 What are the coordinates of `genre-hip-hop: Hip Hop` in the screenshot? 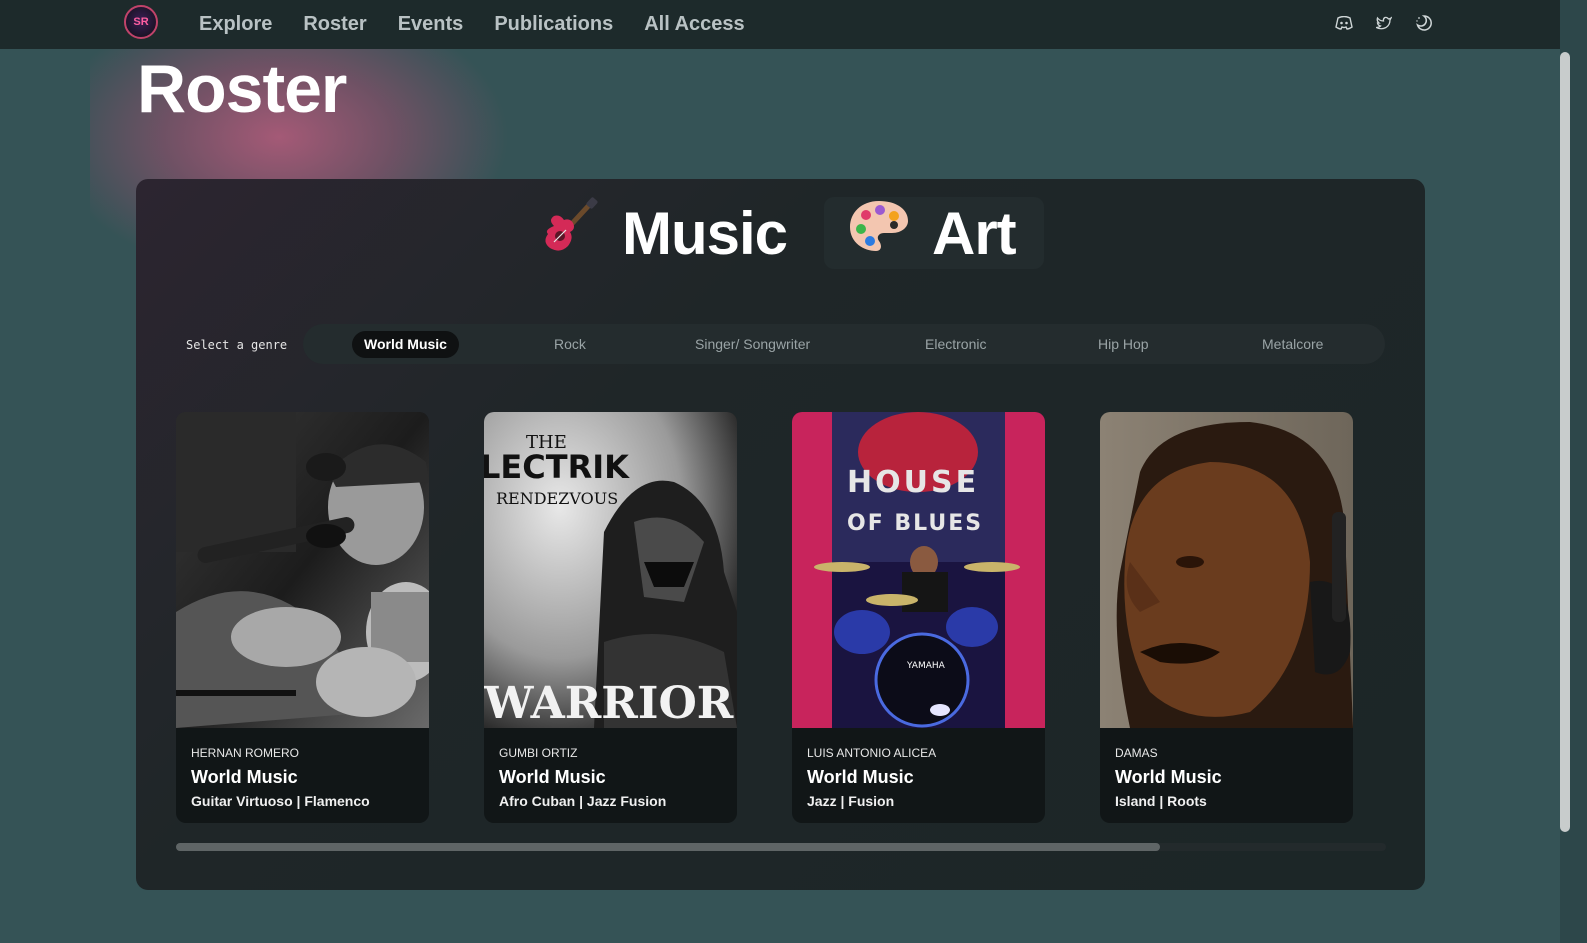 It's located at (1123, 344).